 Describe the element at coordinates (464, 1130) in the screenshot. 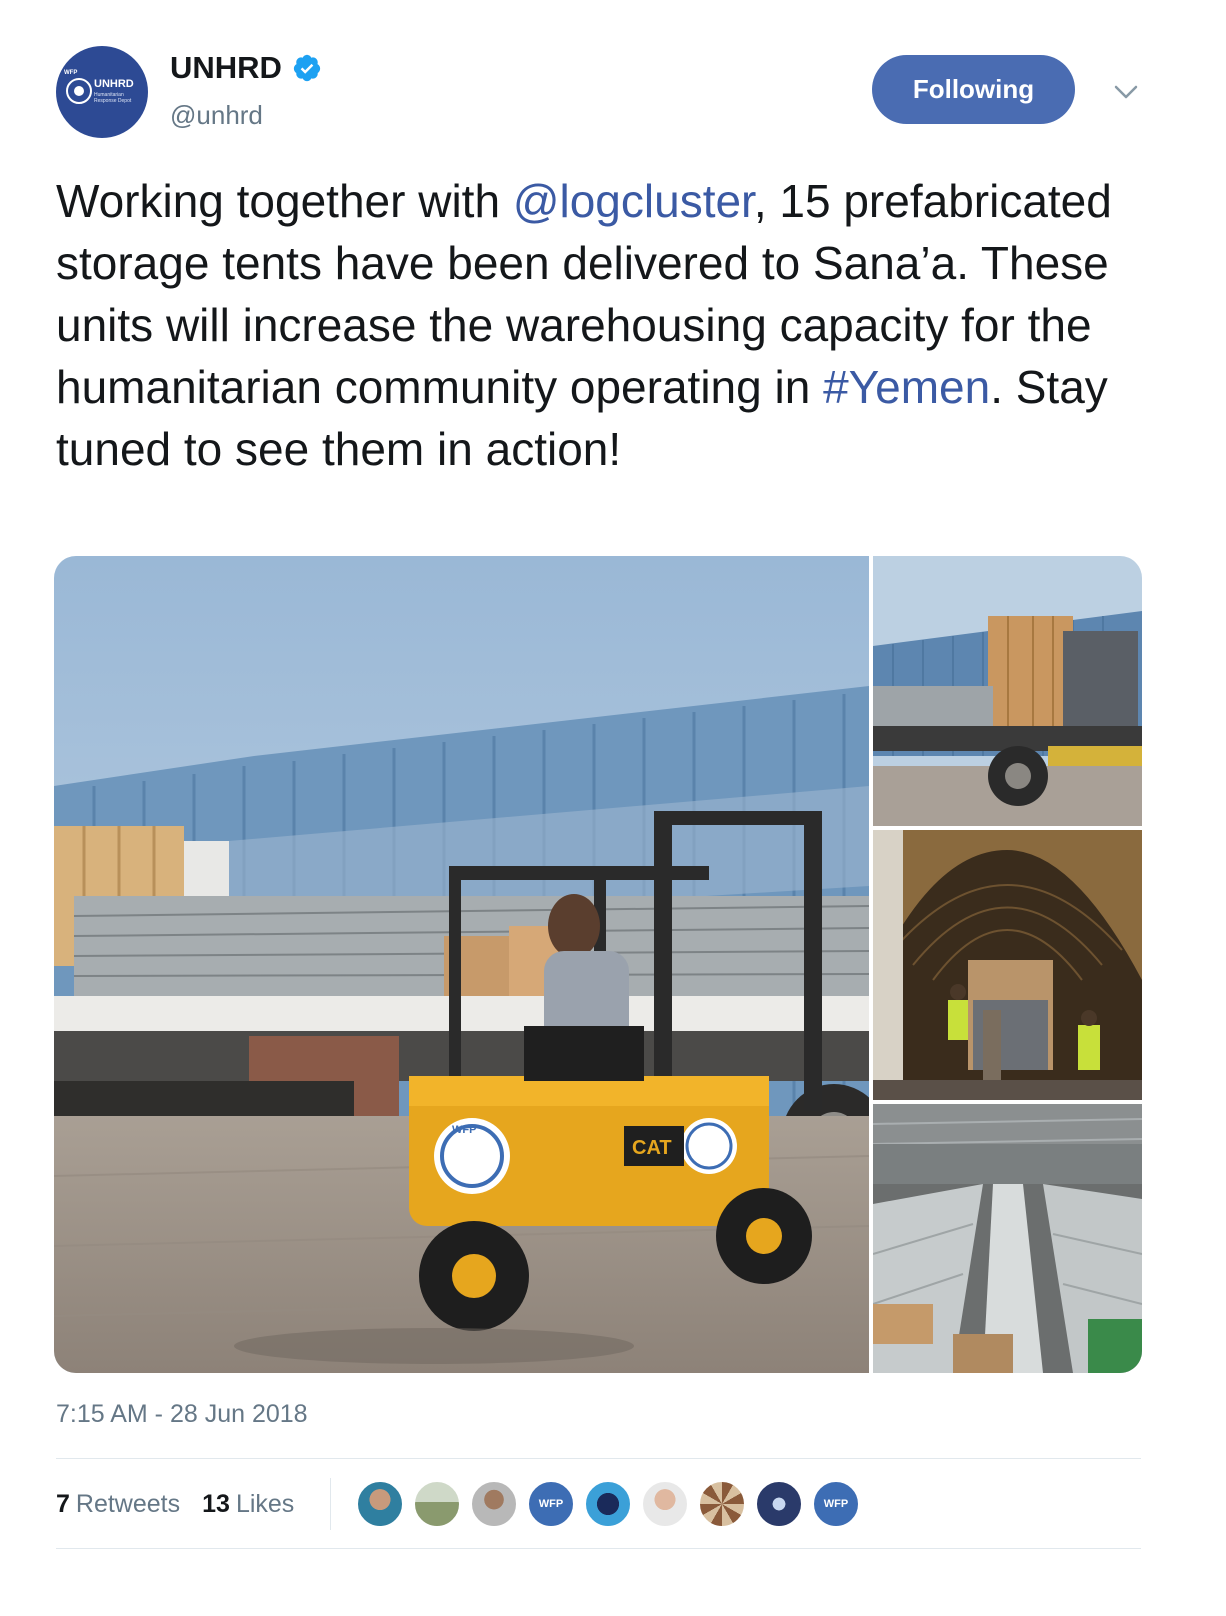

I see `forklift-logo-text: WFP` at that location.